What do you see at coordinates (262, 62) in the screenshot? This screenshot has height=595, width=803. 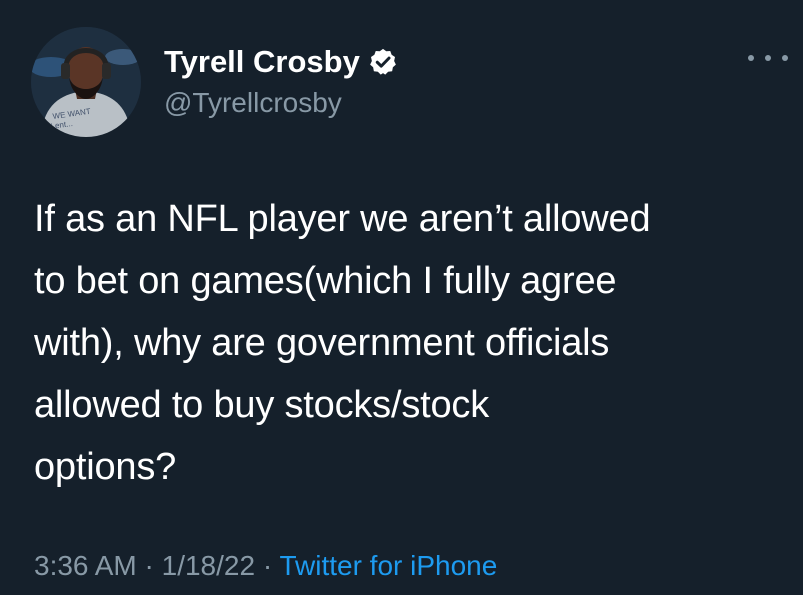 I see `author-display-name: Tyrell Crosby` at bounding box center [262, 62].